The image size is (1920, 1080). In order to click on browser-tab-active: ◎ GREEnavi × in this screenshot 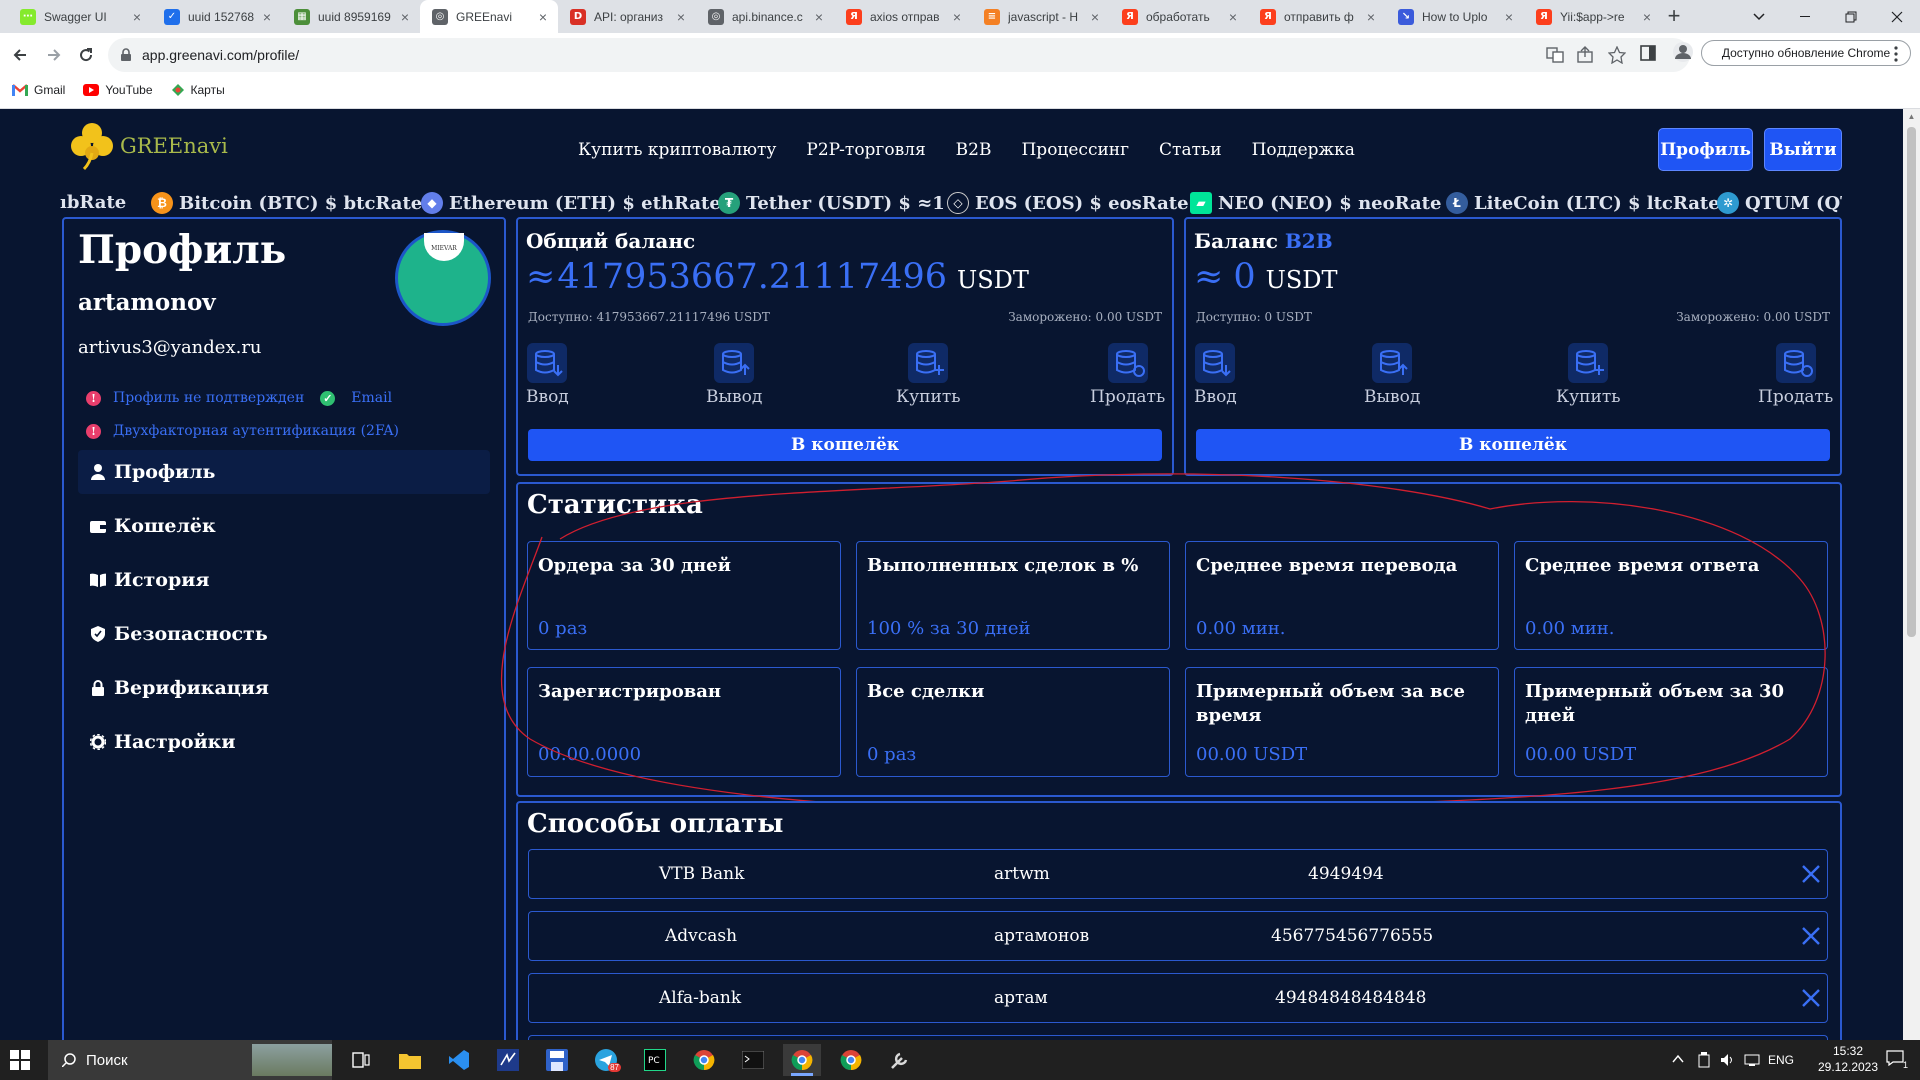, I will do `click(489, 16)`.